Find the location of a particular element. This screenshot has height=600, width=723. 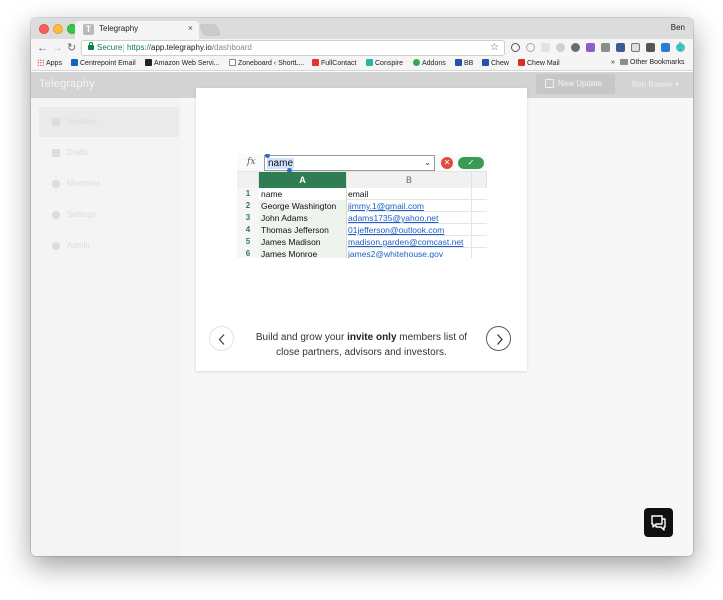

close-window-button is located at coordinates (44, 29).